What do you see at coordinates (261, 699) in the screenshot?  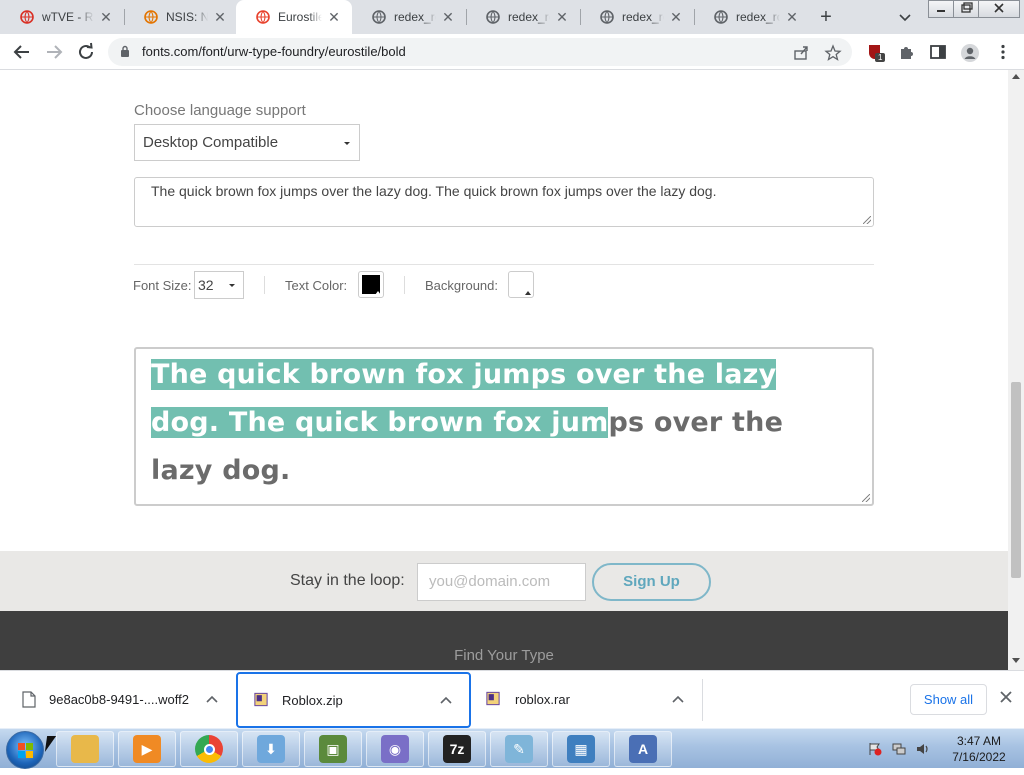 I see `winrar-zip-icon` at bounding box center [261, 699].